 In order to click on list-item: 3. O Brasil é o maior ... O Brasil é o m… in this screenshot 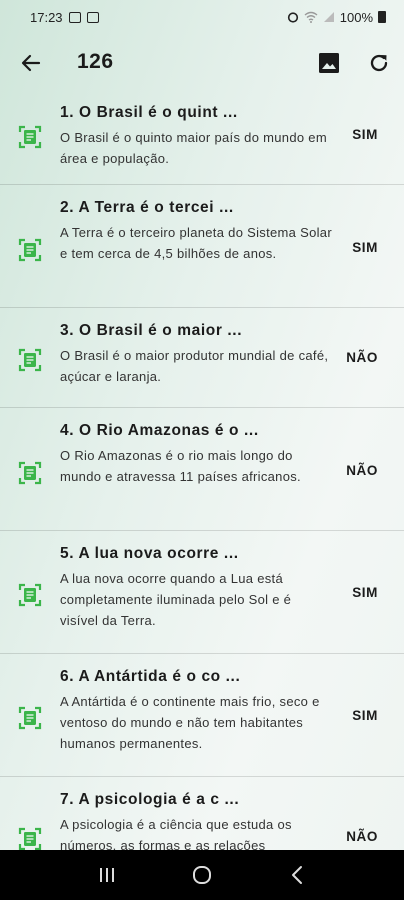, I will do `click(202, 358)`.